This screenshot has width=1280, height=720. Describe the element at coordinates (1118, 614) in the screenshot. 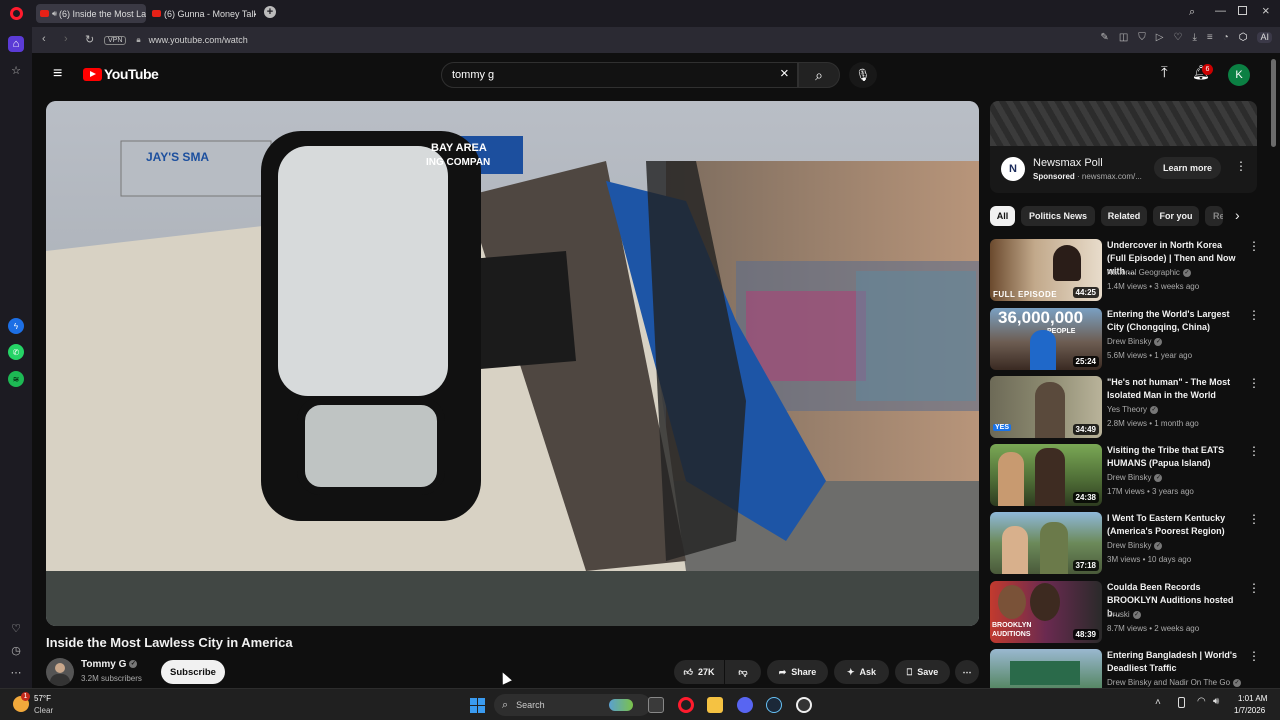

I see `channel-name-text: Druski` at that location.